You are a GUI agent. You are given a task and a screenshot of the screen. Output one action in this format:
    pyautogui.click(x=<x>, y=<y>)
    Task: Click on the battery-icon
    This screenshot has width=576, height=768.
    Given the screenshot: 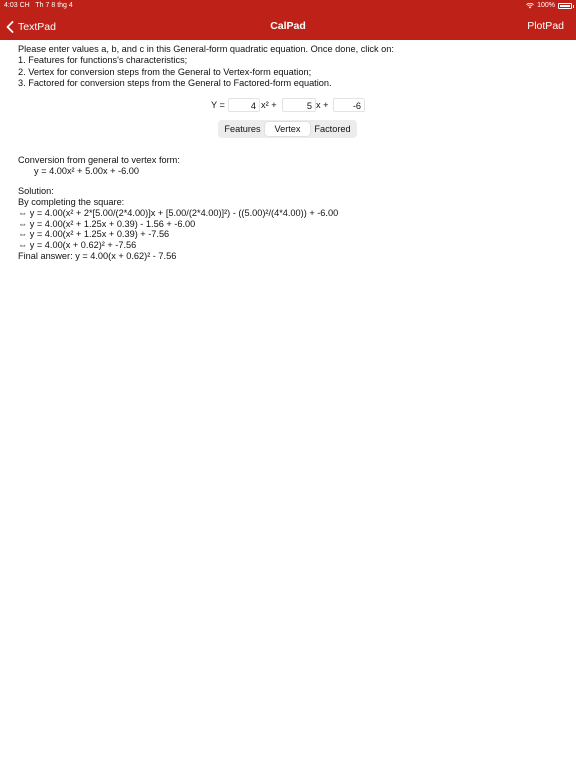 What is the action you would take?
    pyautogui.click(x=566, y=6)
    